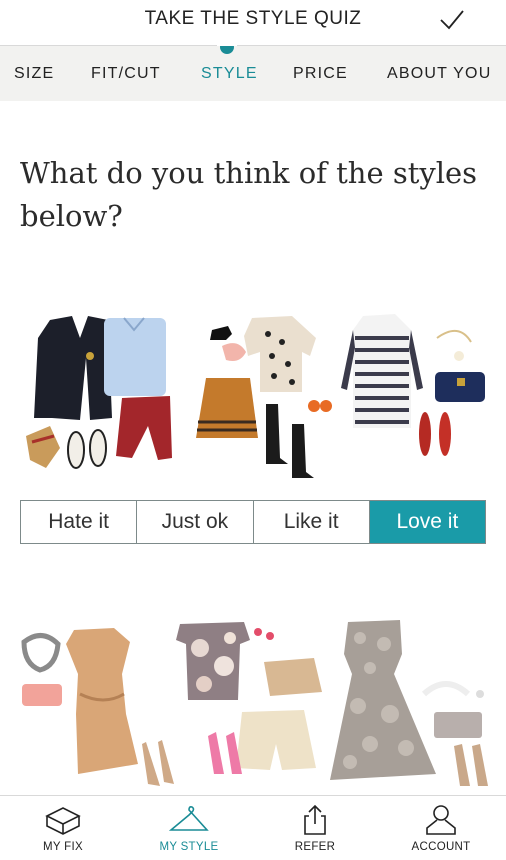  I want to click on box-icon, so click(63, 821).